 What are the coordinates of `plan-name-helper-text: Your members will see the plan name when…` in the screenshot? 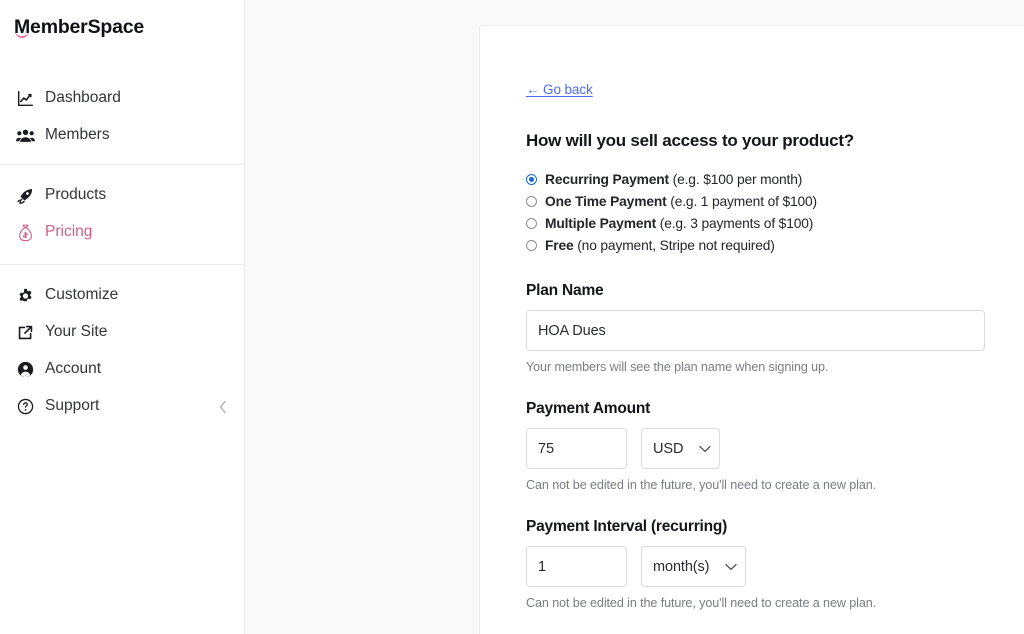 It's located at (677, 367).